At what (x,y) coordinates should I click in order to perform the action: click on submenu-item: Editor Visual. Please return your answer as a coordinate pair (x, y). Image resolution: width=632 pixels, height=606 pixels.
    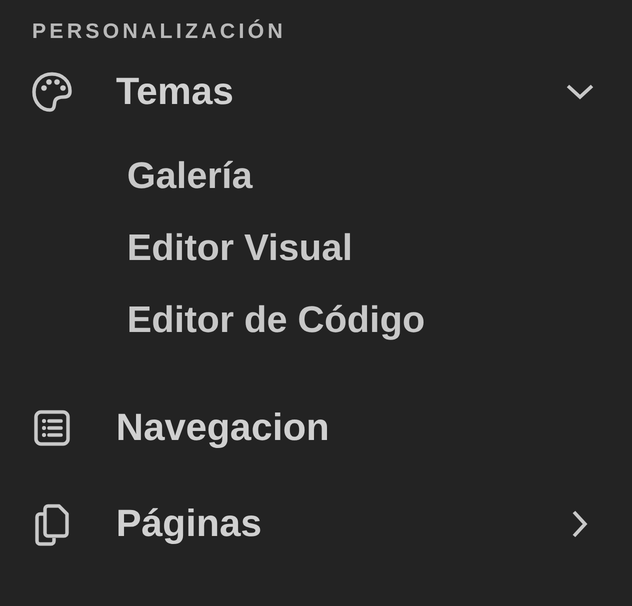
    Looking at the image, I should click on (239, 248).